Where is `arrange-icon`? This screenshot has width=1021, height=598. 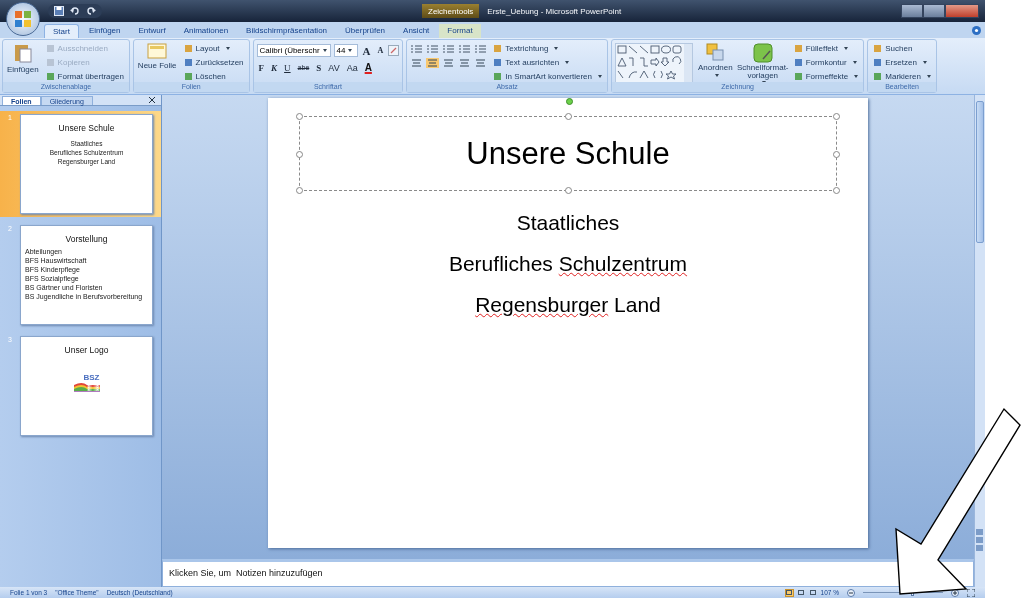 arrange-icon is located at coordinates (715, 52).